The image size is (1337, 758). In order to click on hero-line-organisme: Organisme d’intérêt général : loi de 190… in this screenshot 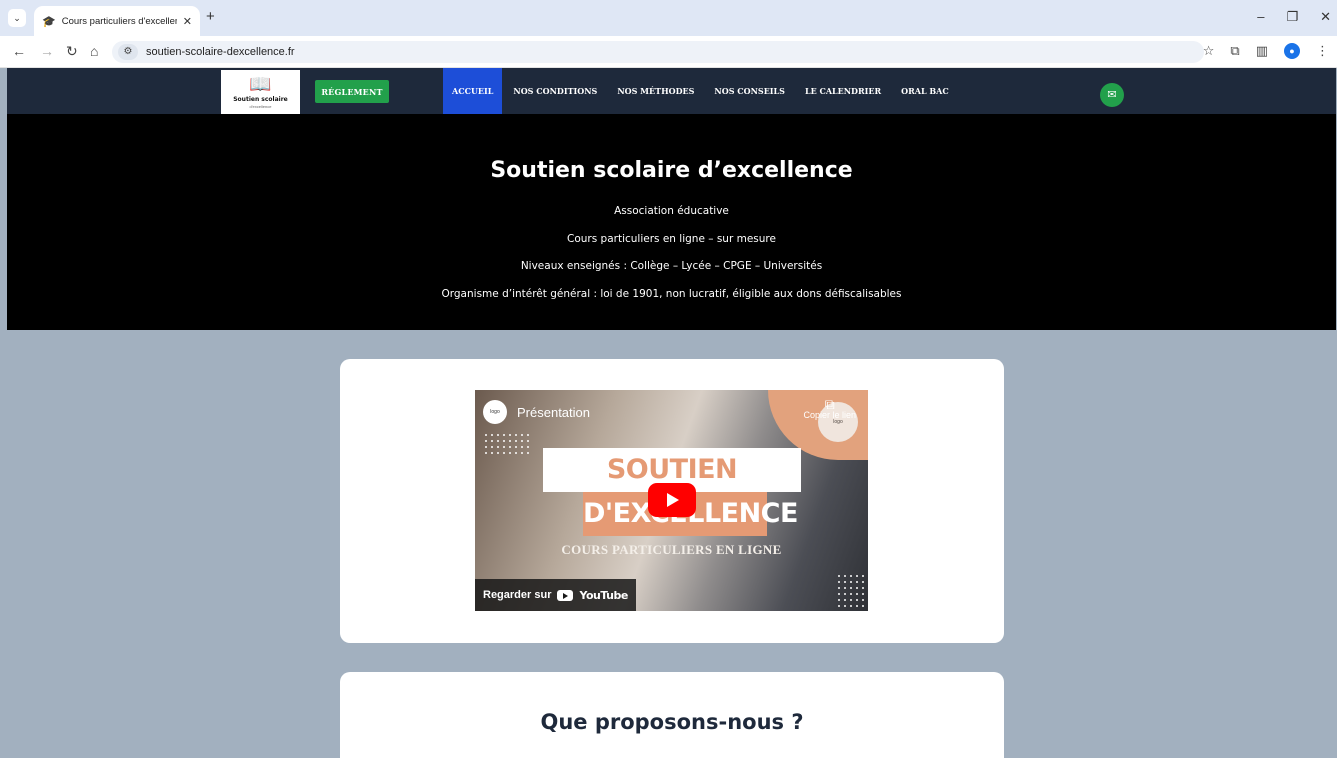, I will do `click(671, 294)`.